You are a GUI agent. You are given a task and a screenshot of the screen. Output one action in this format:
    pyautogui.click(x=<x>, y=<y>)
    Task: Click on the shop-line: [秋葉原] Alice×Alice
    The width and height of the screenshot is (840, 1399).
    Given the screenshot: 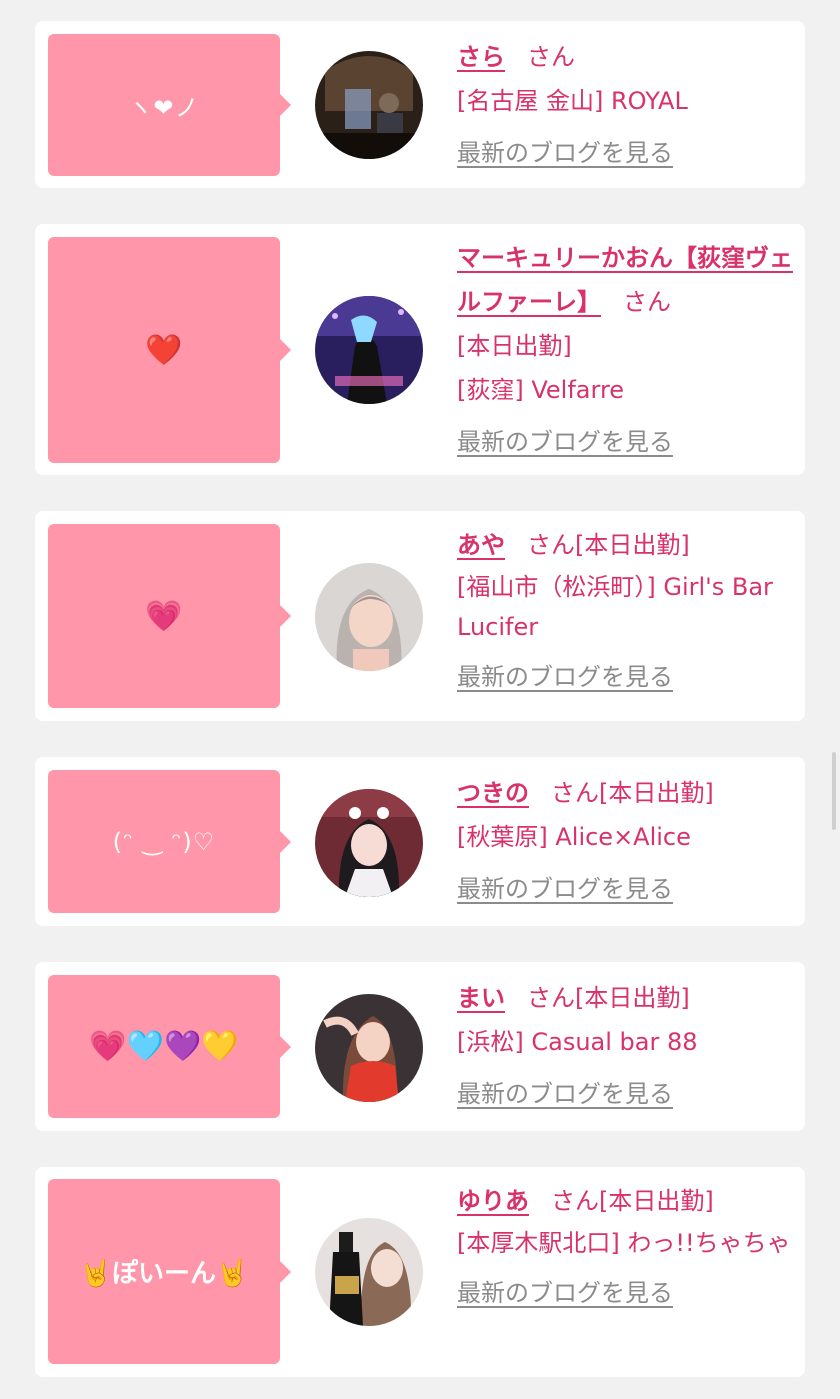 What is the action you would take?
    pyautogui.click(x=574, y=837)
    